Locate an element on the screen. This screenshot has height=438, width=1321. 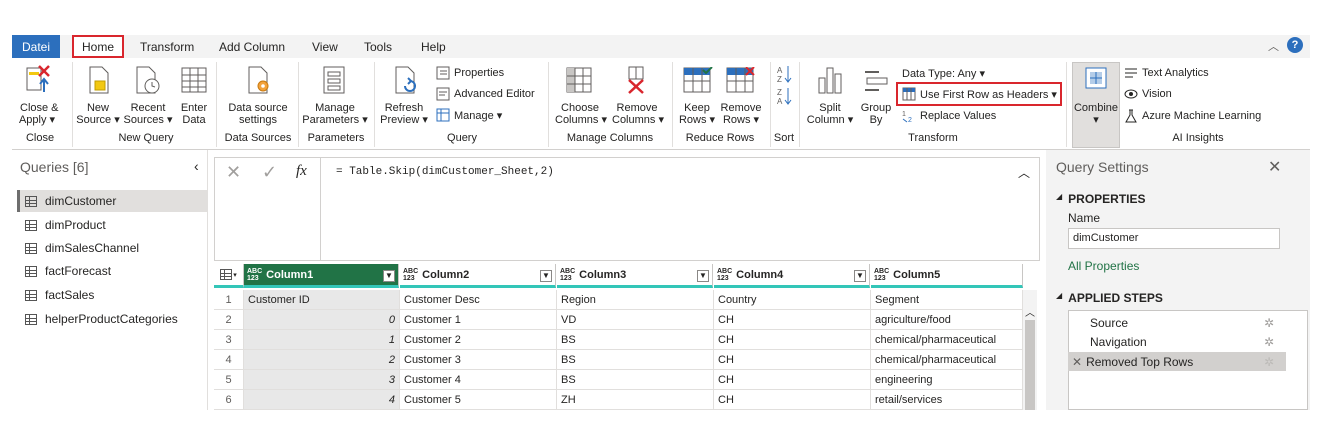
remove-rows-label-1: Remove is located at coordinates (741, 108).